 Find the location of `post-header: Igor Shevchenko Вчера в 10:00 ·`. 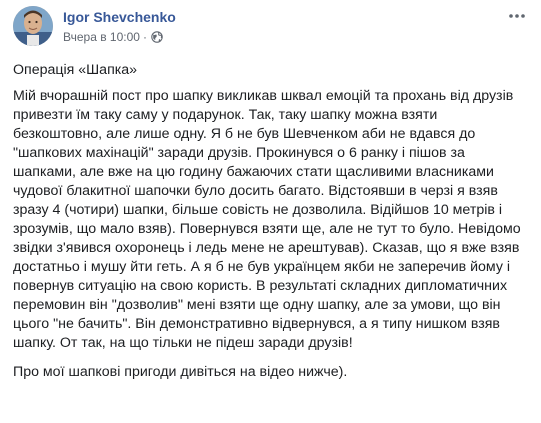

post-header: Igor Shevchenko Вчера в 10:00 · is located at coordinates (273, 28).